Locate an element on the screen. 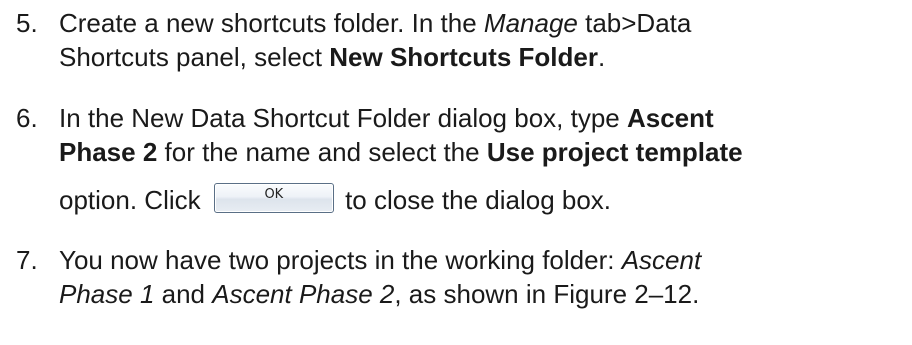 Image resolution: width=912 pixels, height=345 pixels. bold-text: New Shortcuts Folder is located at coordinates (463, 57).